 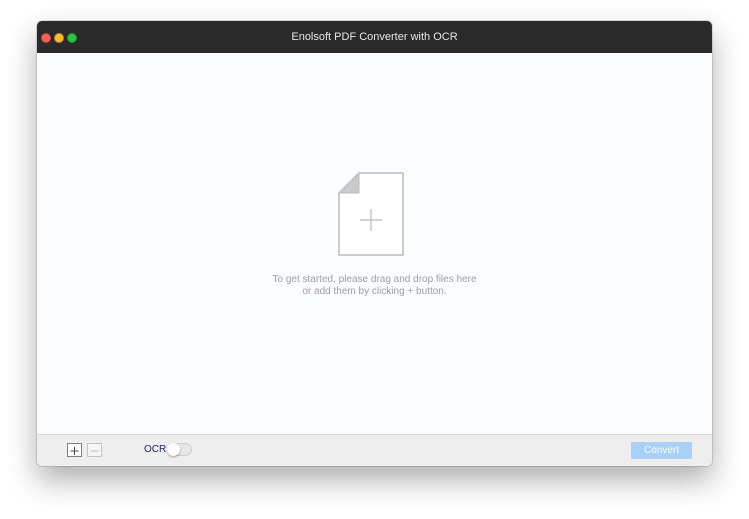 What do you see at coordinates (371, 214) in the screenshot?
I see `add-file-icon` at bounding box center [371, 214].